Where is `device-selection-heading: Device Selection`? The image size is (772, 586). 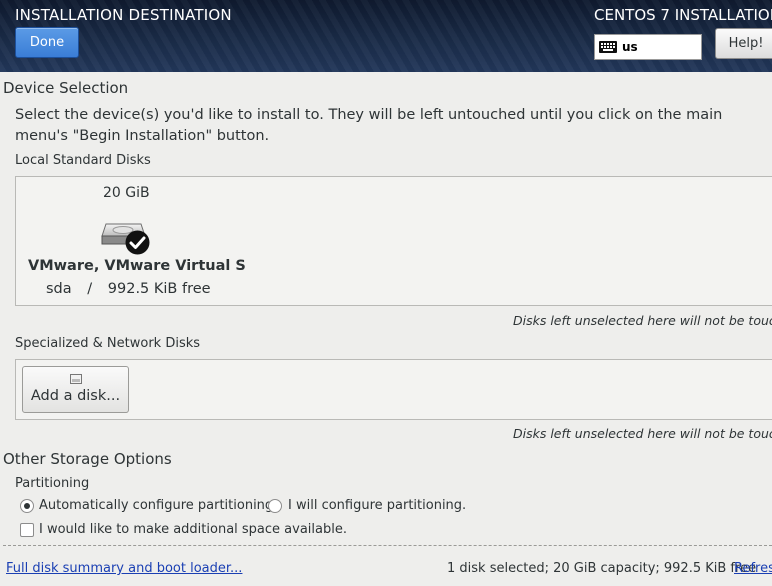 device-selection-heading: Device Selection is located at coordinates (66, 88).